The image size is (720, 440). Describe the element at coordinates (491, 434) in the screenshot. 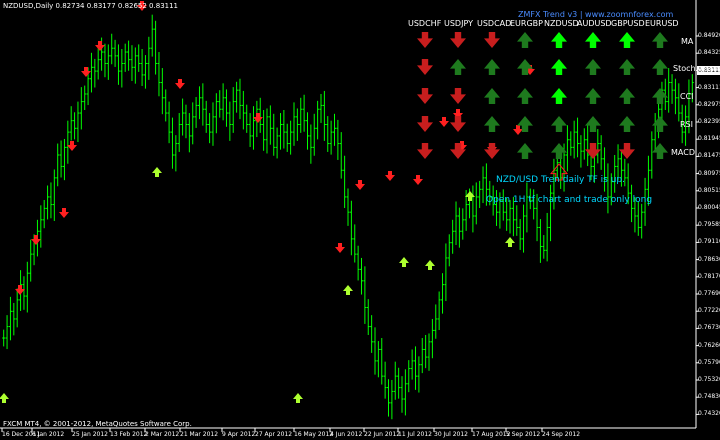

I see `time-axis-label: 17 Aug 2012` at that location.